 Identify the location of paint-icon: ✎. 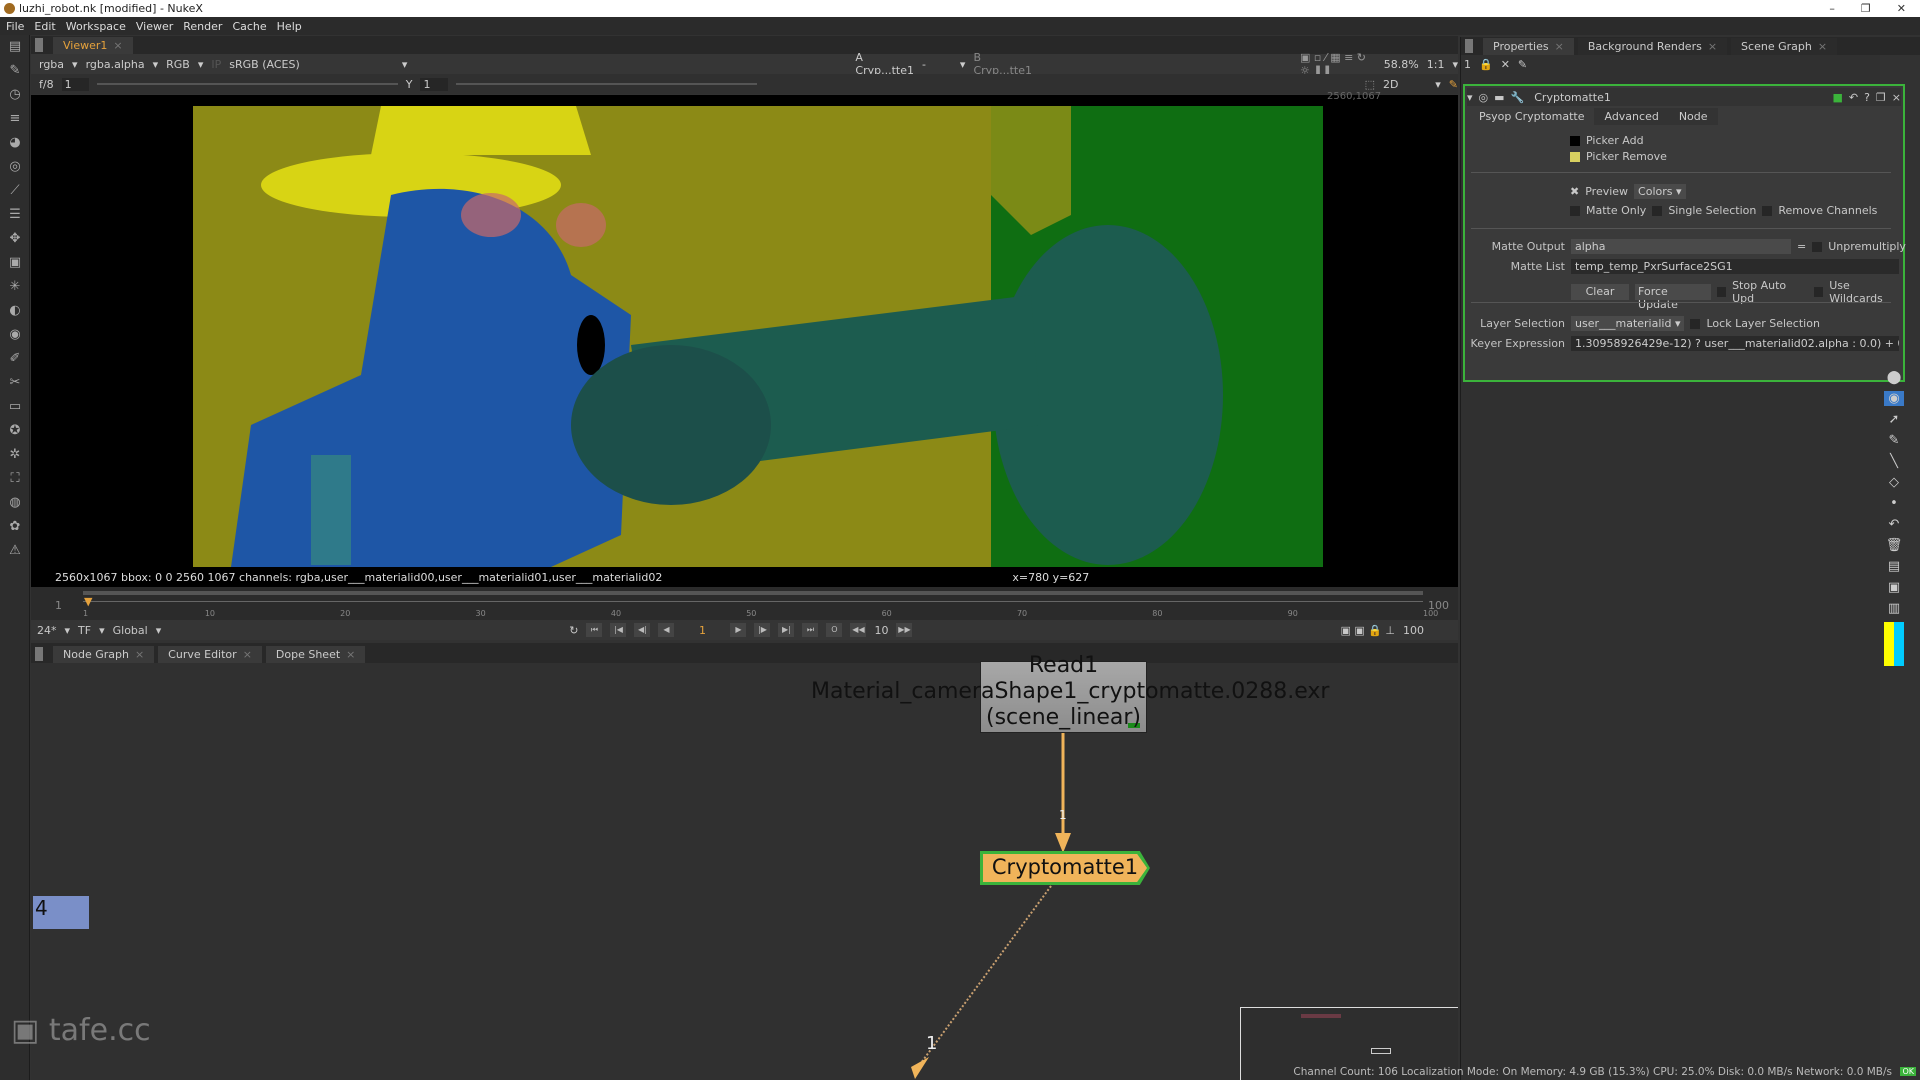
(1453, 84).